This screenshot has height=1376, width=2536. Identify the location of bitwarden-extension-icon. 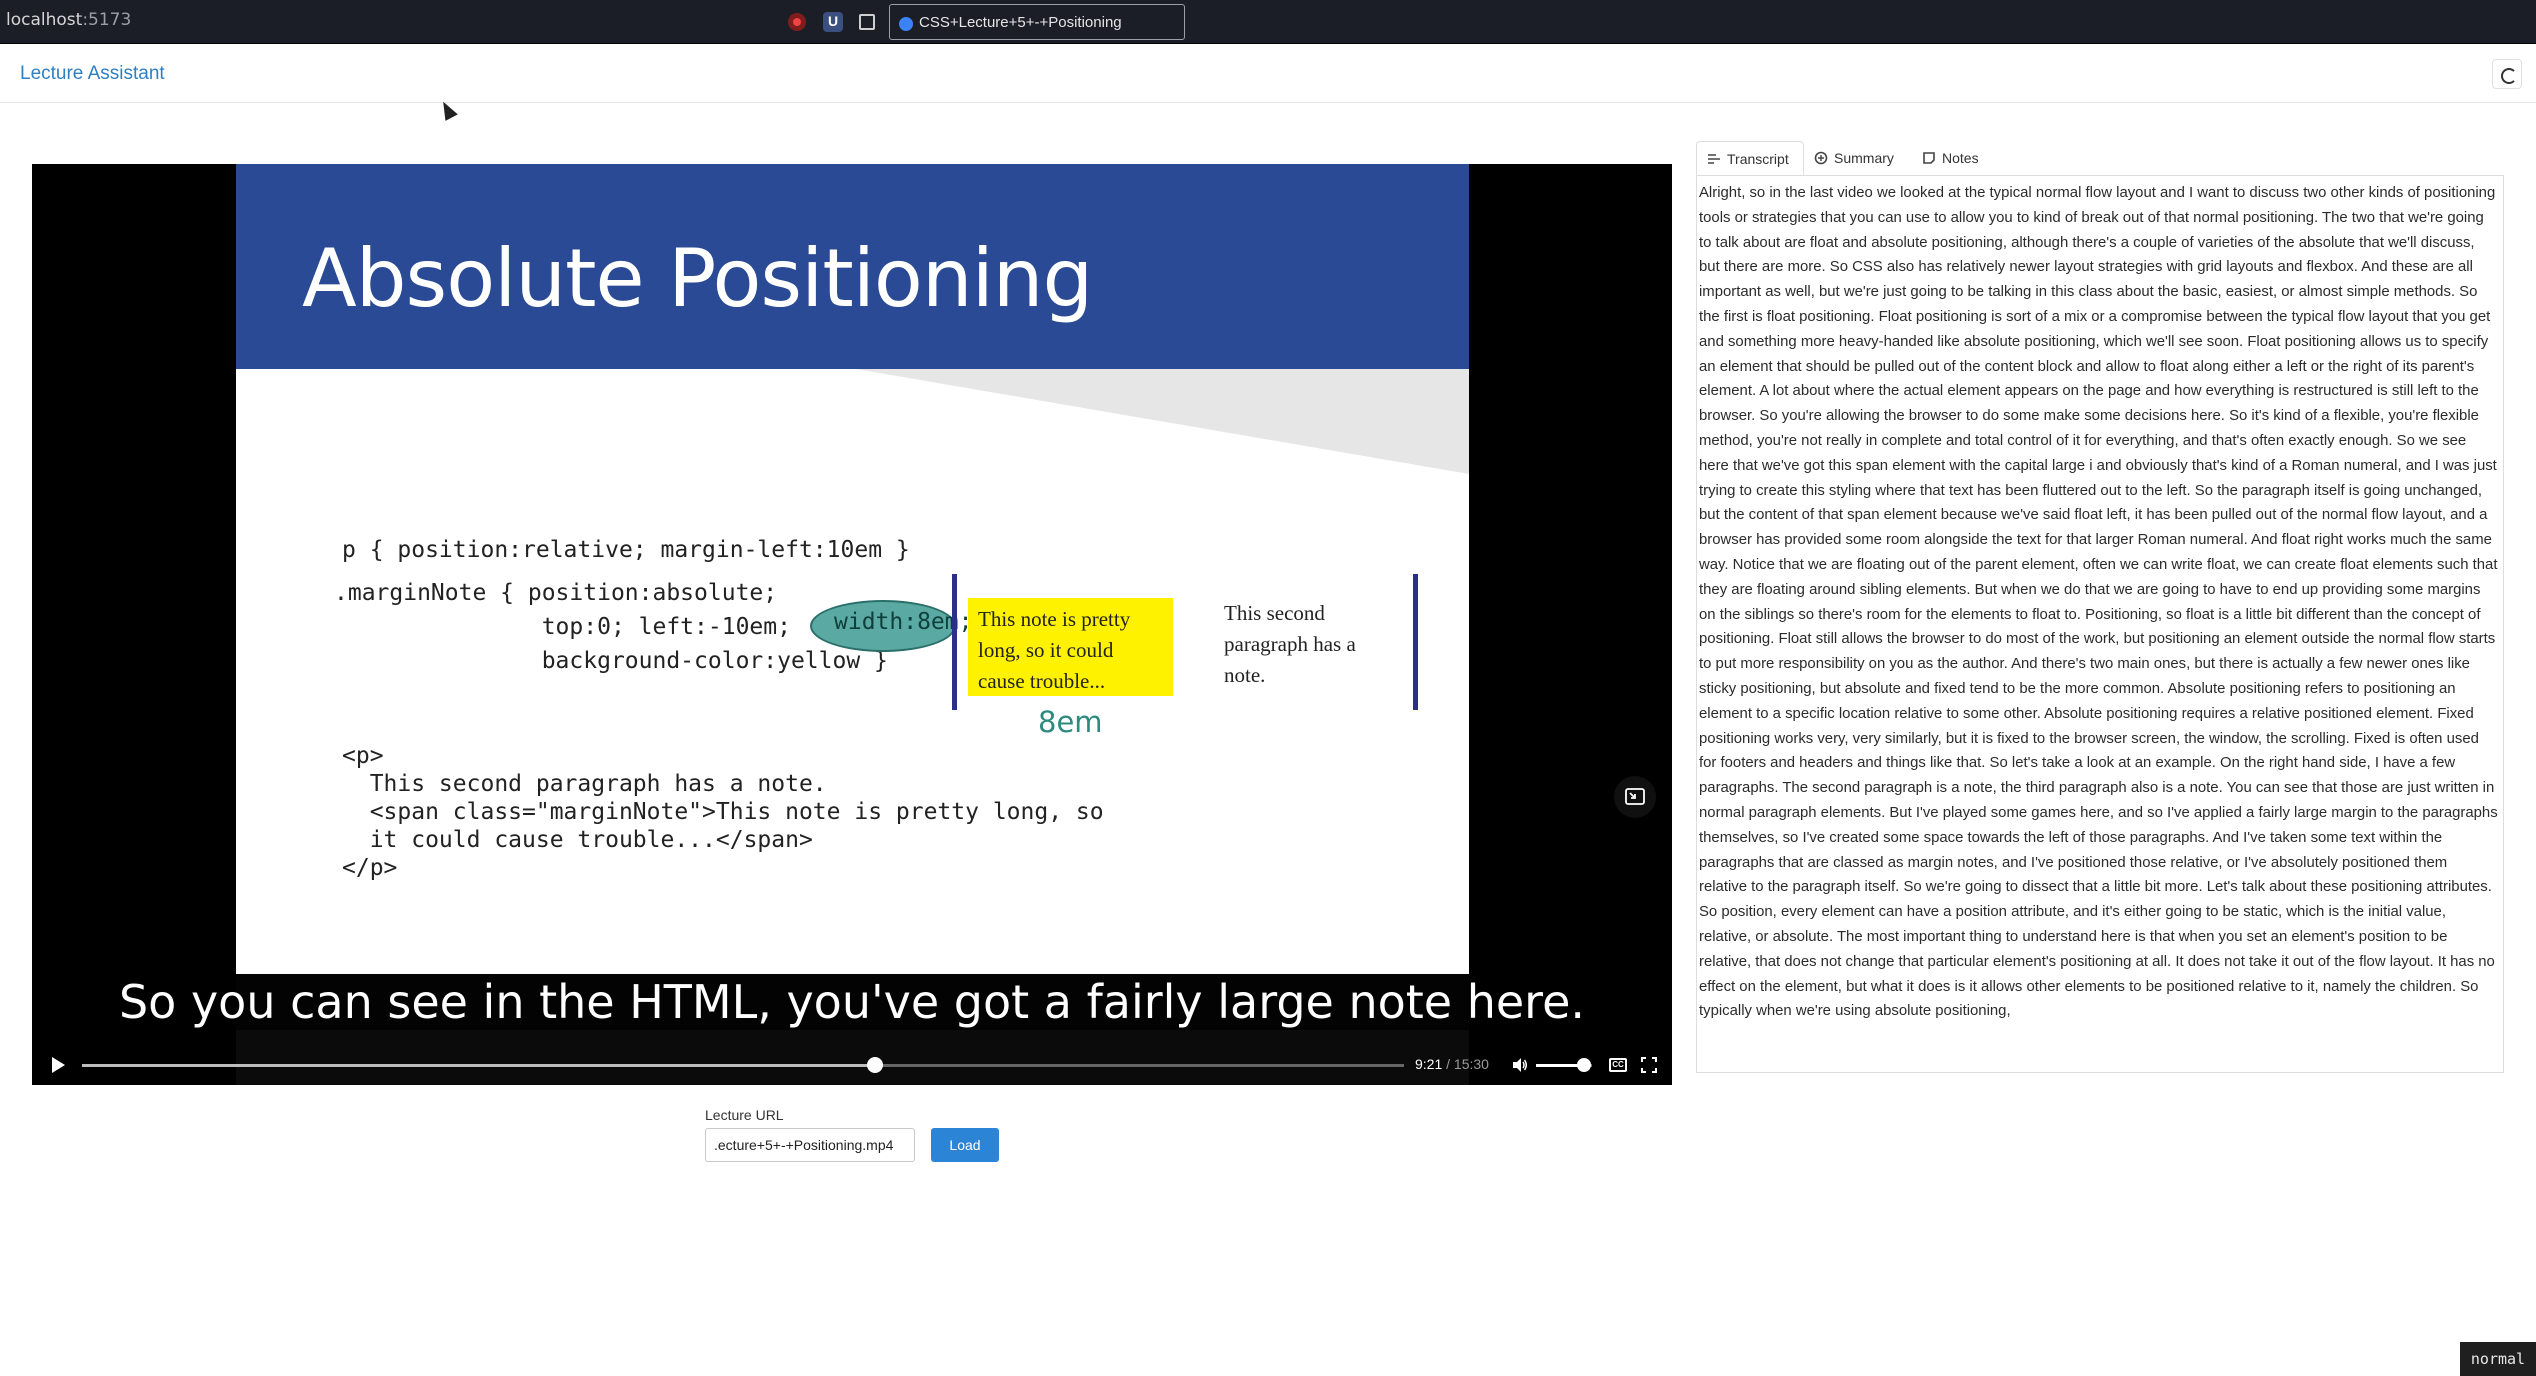
(833, 22).